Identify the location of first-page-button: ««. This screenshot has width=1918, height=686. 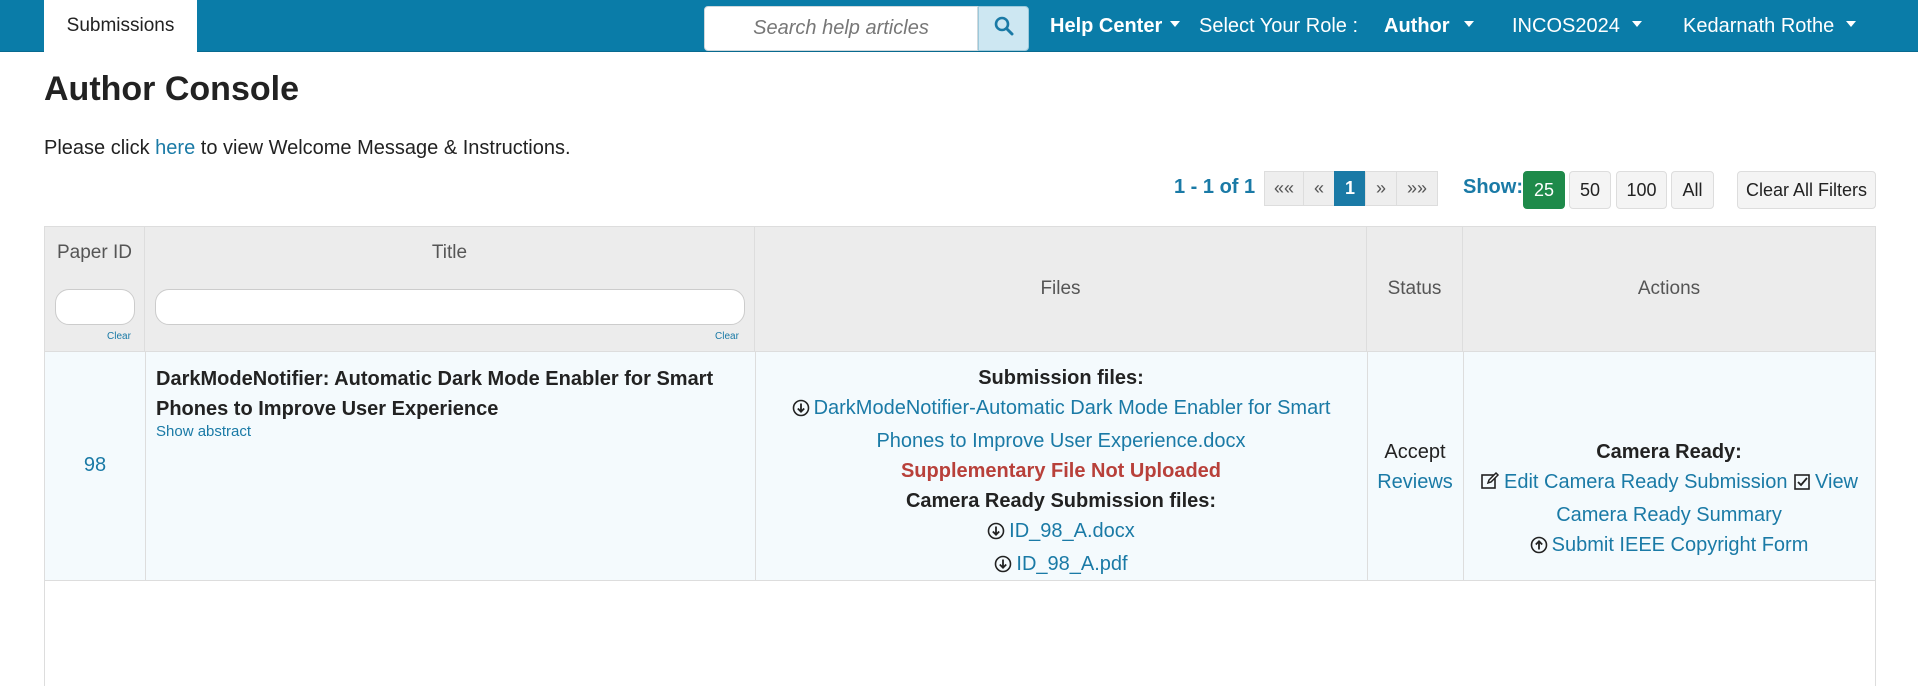
(1284, 188).